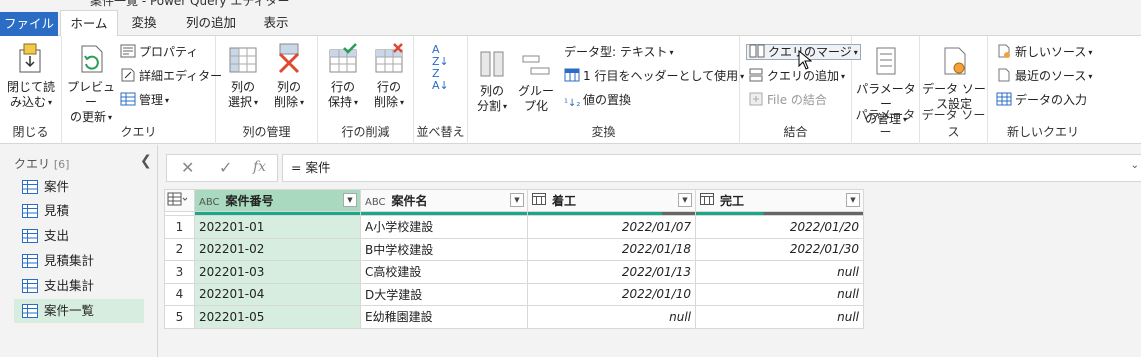  Describe the element at coordinates (444, 200) in the screenshot. I see `column-header: ABC 案件名 ▼` at that location.